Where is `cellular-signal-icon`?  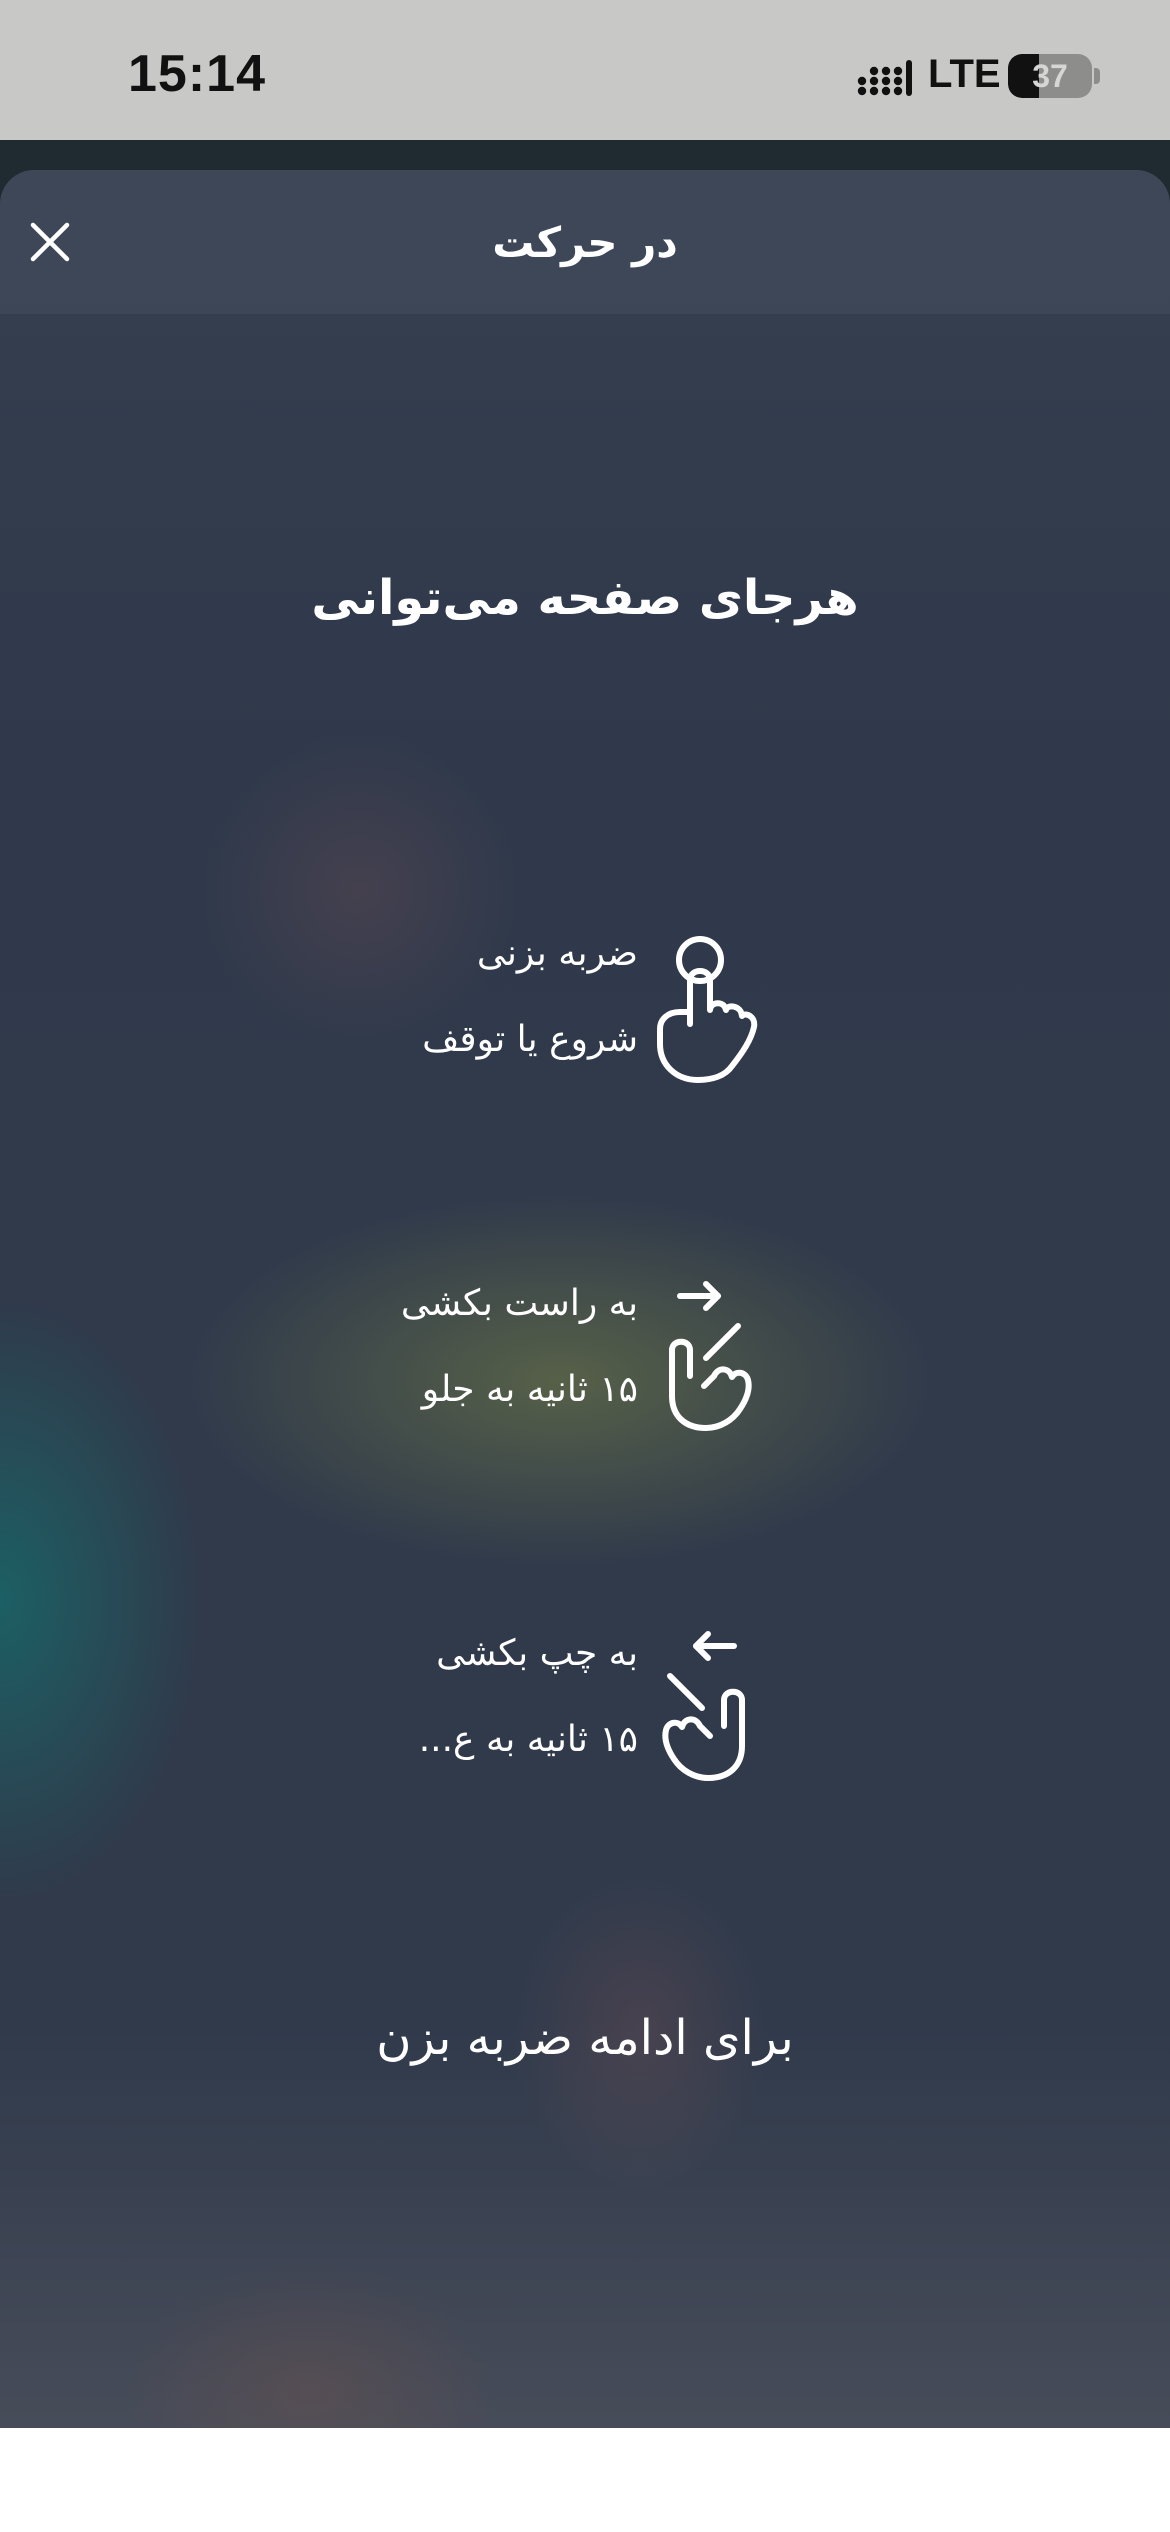
cellular-signal-icon is located at coordinates (884, 78).